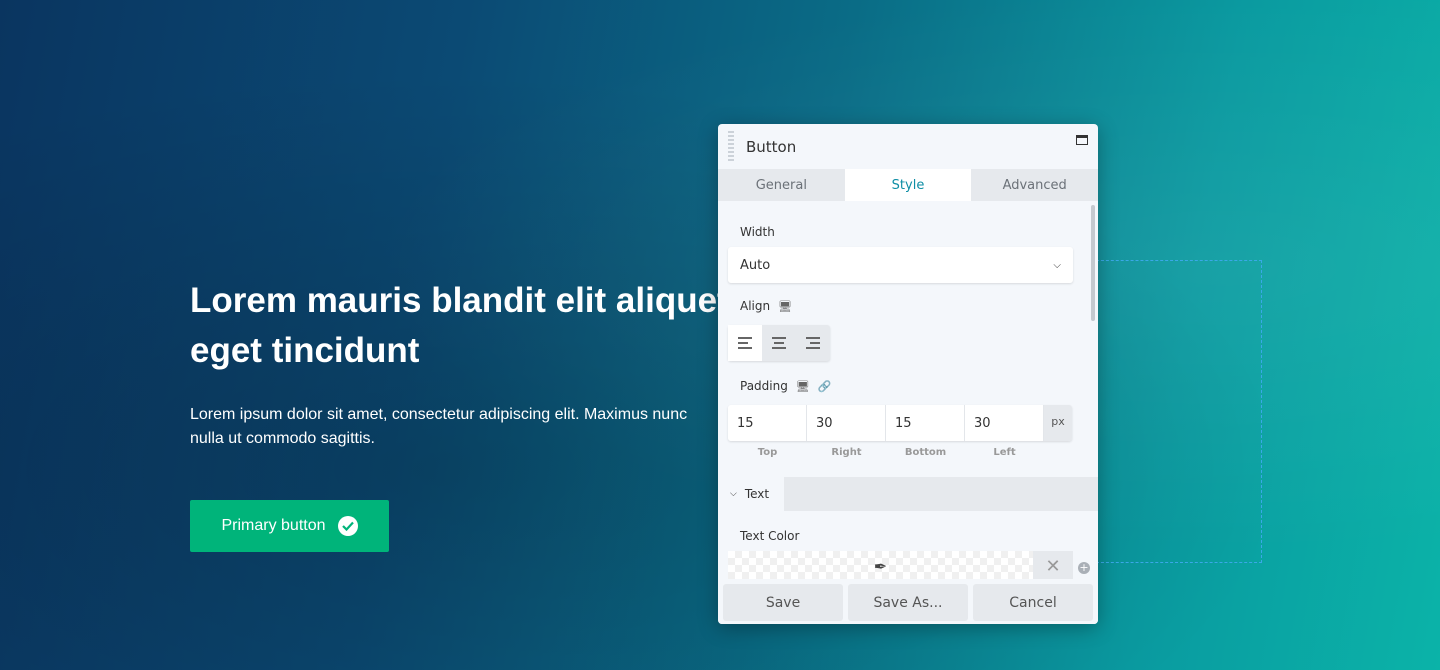  I want to click on text-color-picker: ✒, so click(880, 566).